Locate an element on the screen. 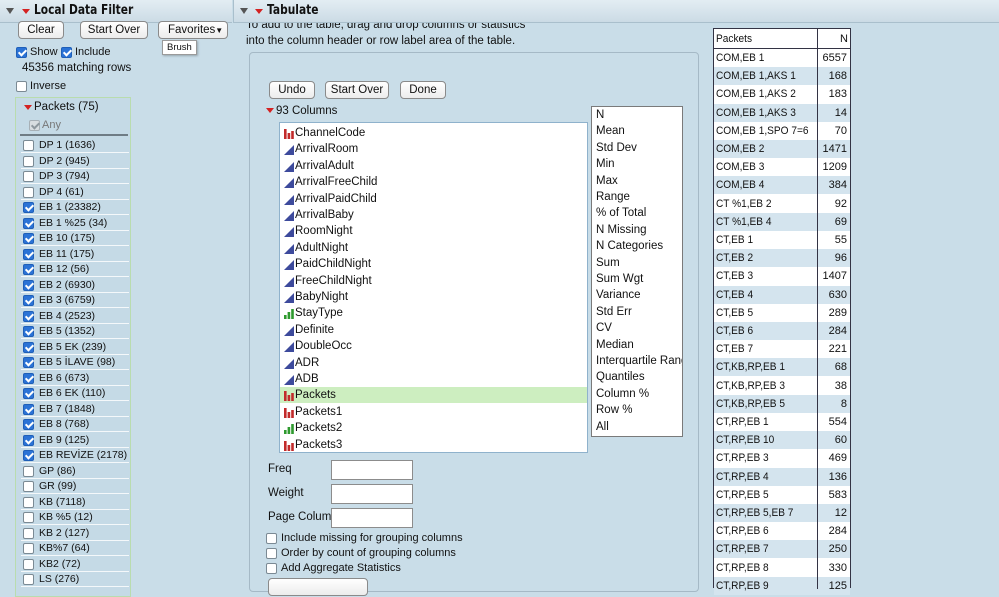 Image resolution: width=999 pixels, height=597 pixels. packets-list-item: KB%7 (64) is located at coordinates (75, 548).